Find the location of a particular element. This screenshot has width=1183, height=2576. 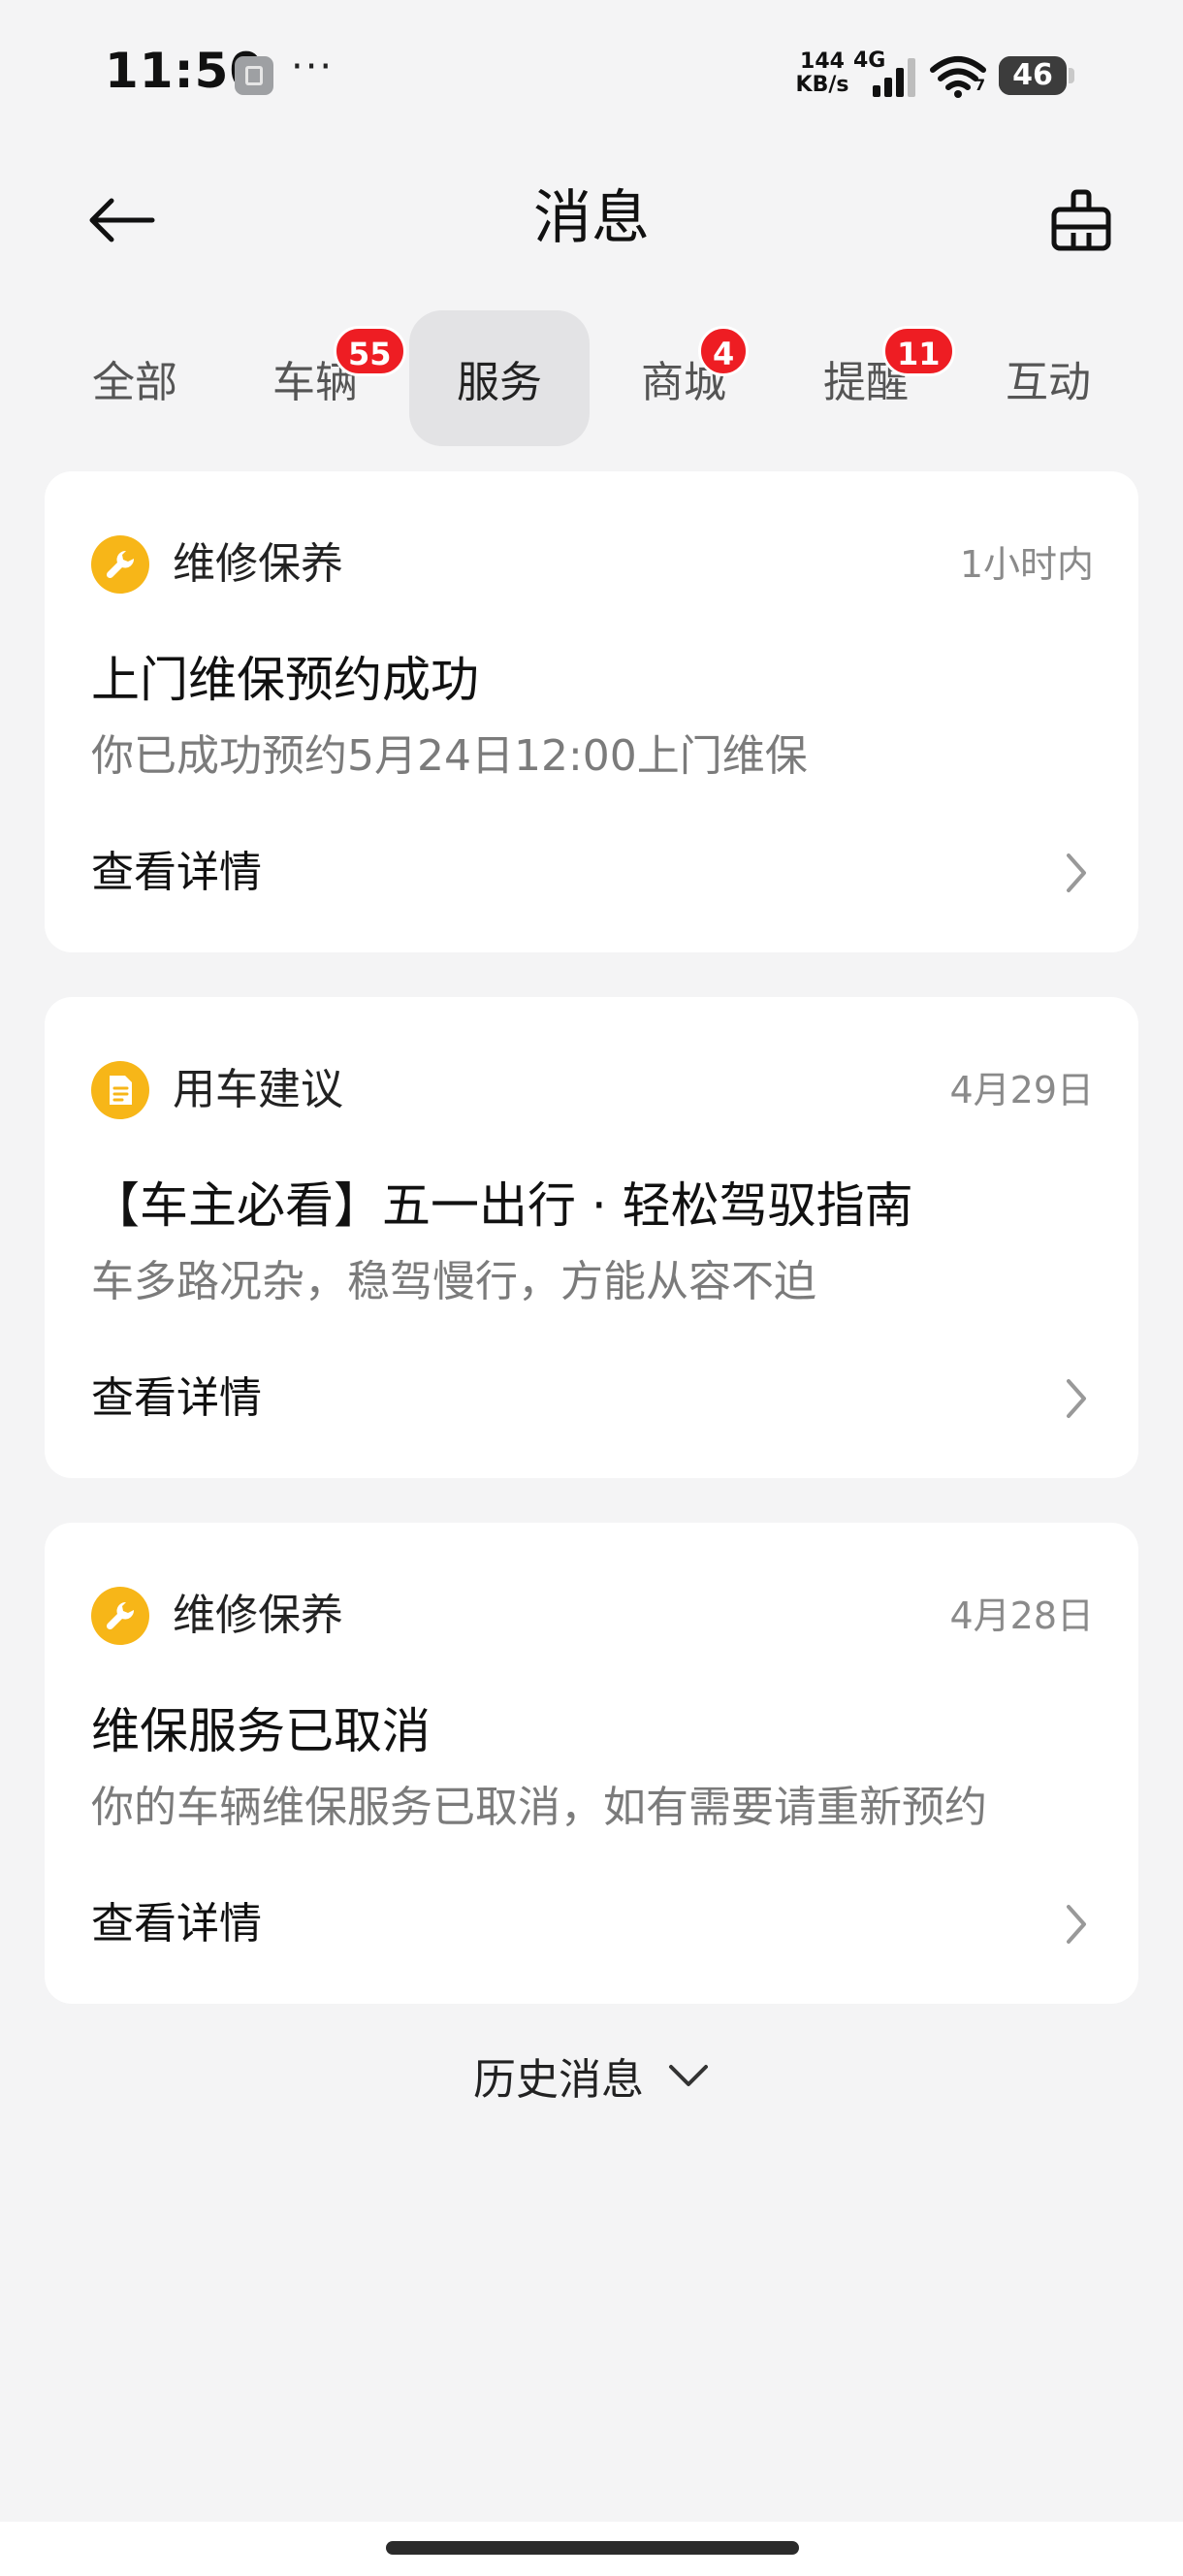

message-category-tabs: 全部 车辆 55 服务 商城 4 提醒 11 互动 is located at coordinates (591, 378).